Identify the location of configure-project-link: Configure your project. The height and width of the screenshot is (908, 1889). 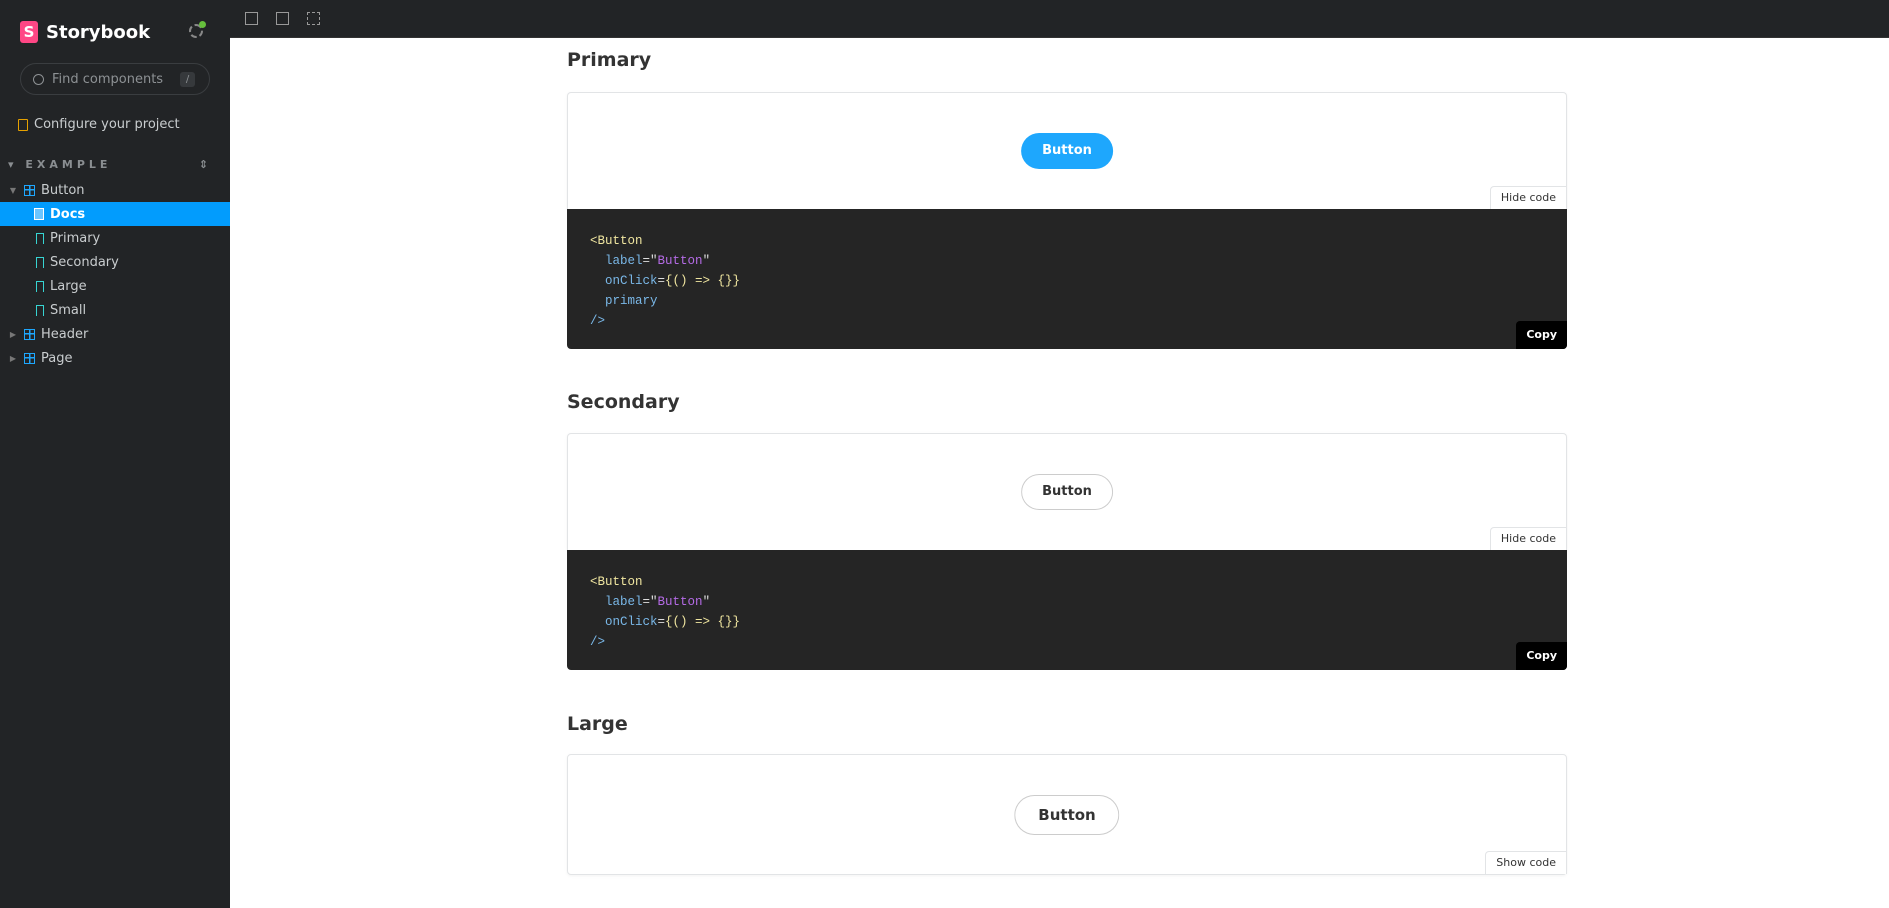
(99, 124).